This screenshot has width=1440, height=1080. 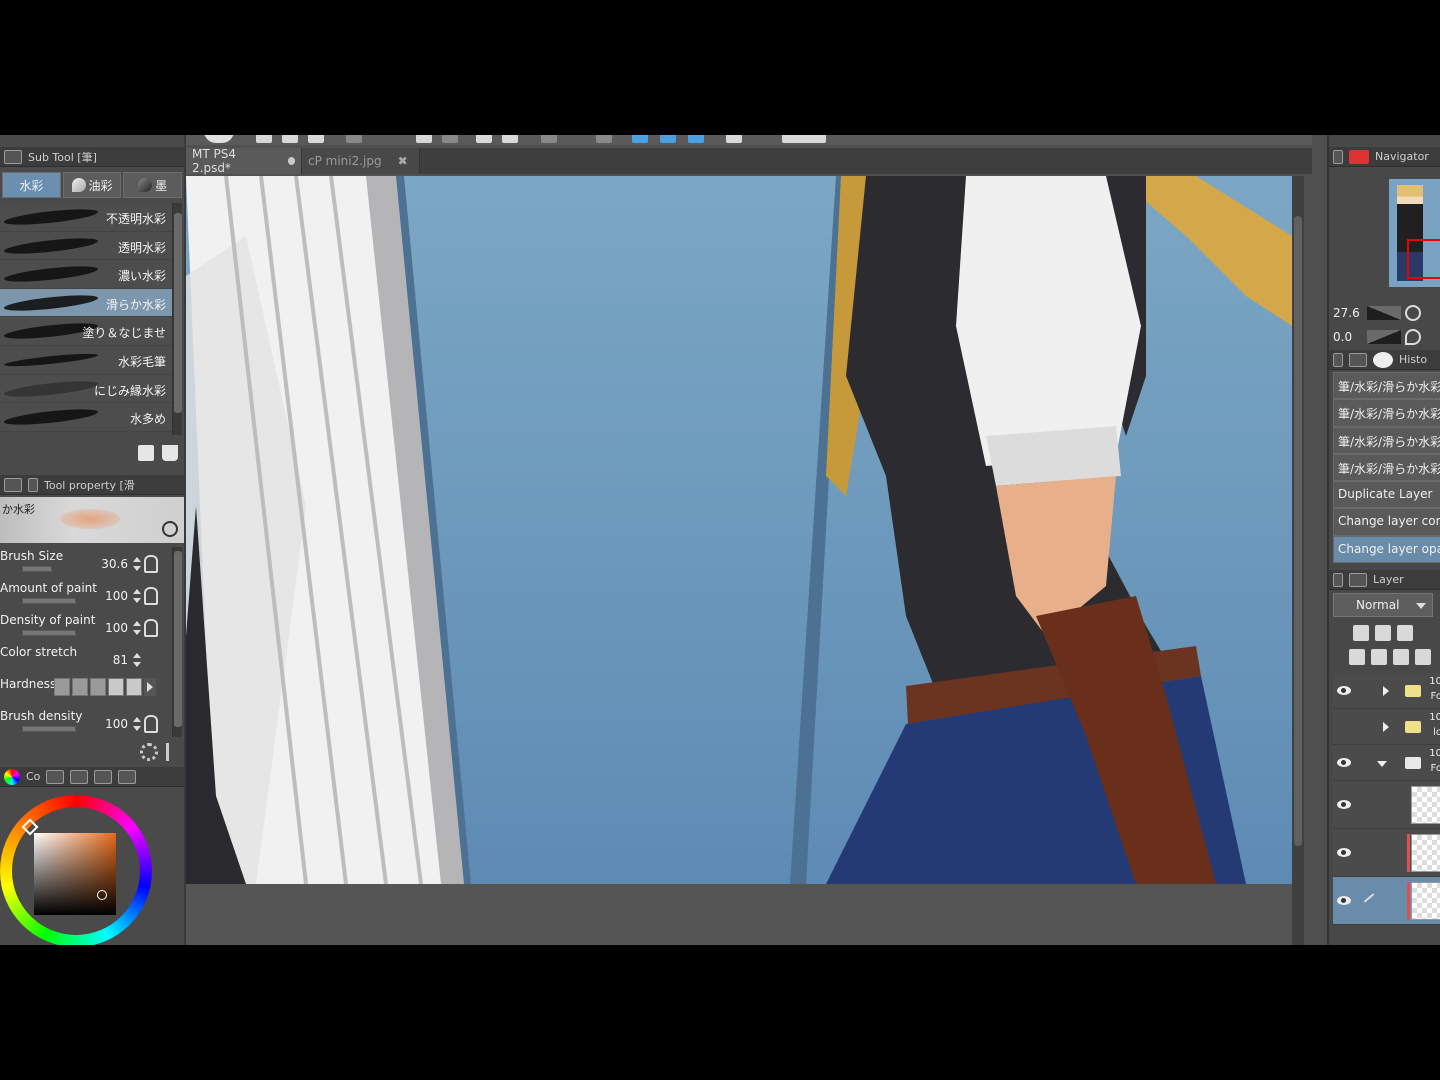 What do you see at coordinates (640, 139) in the screenshot?
I see `snap-ruler-icon` at bounding box center [640, 139].